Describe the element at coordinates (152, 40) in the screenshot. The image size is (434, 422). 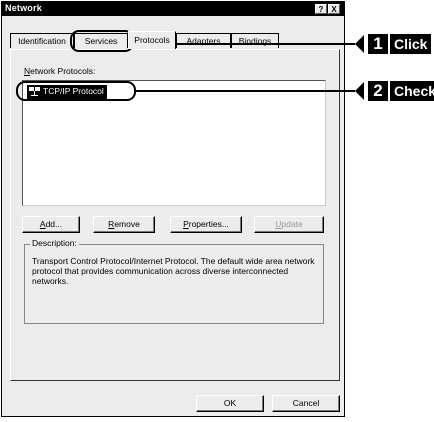
I see `tab-protocols: Protocols` at that location.